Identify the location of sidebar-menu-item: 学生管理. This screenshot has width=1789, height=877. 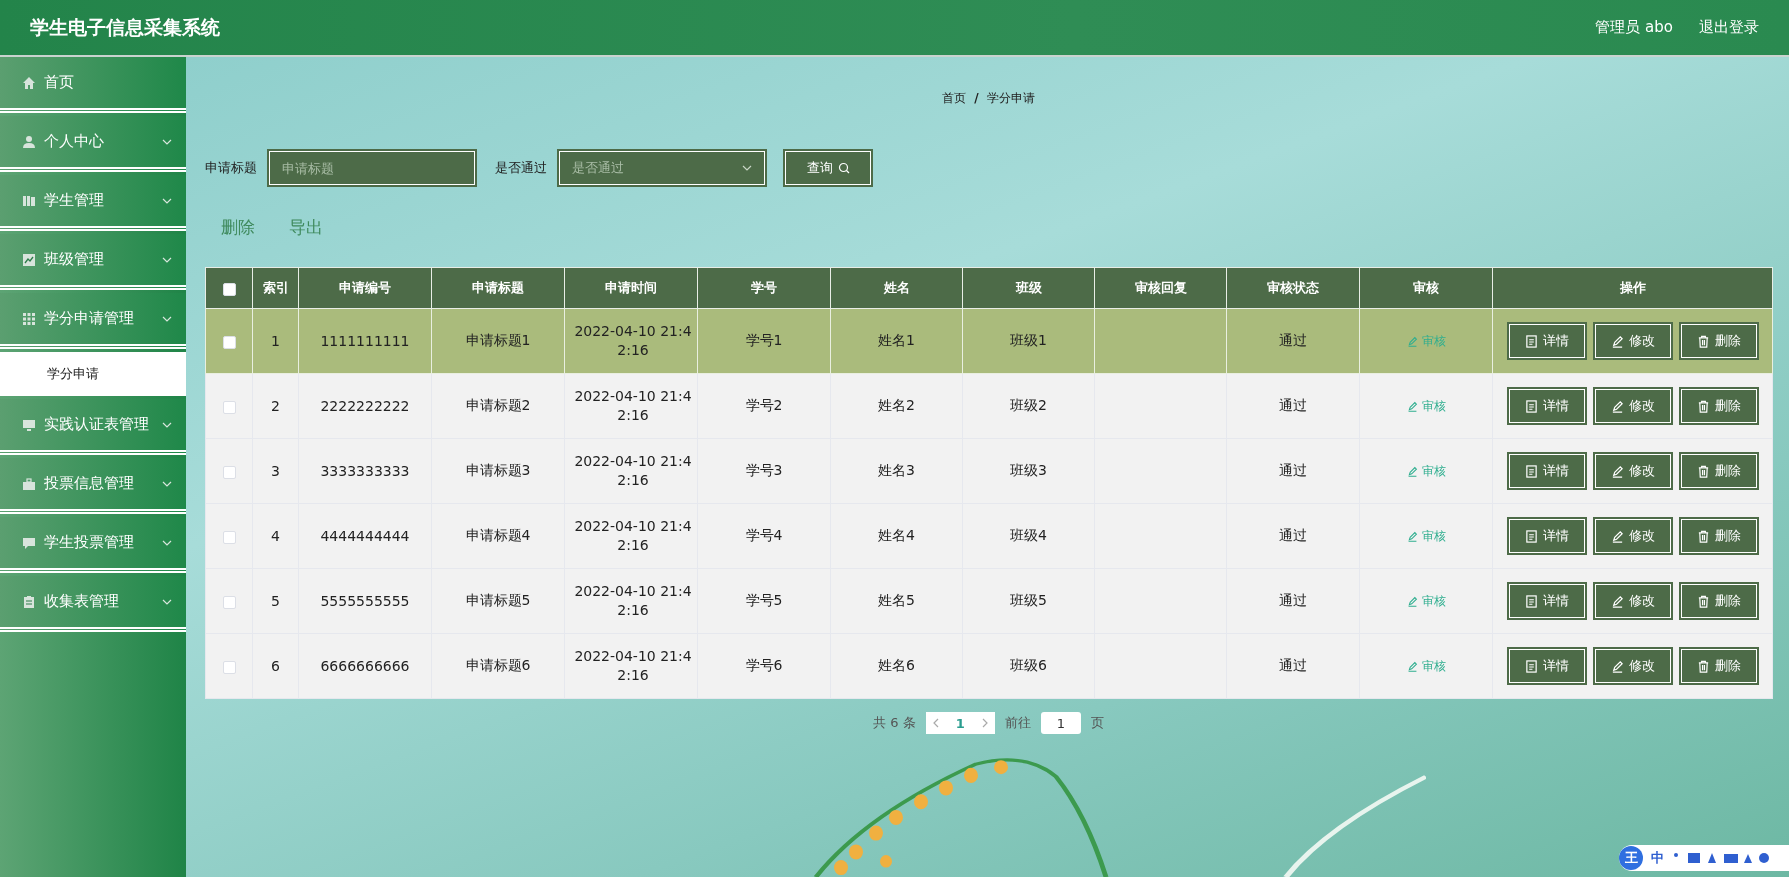
(93, 203).